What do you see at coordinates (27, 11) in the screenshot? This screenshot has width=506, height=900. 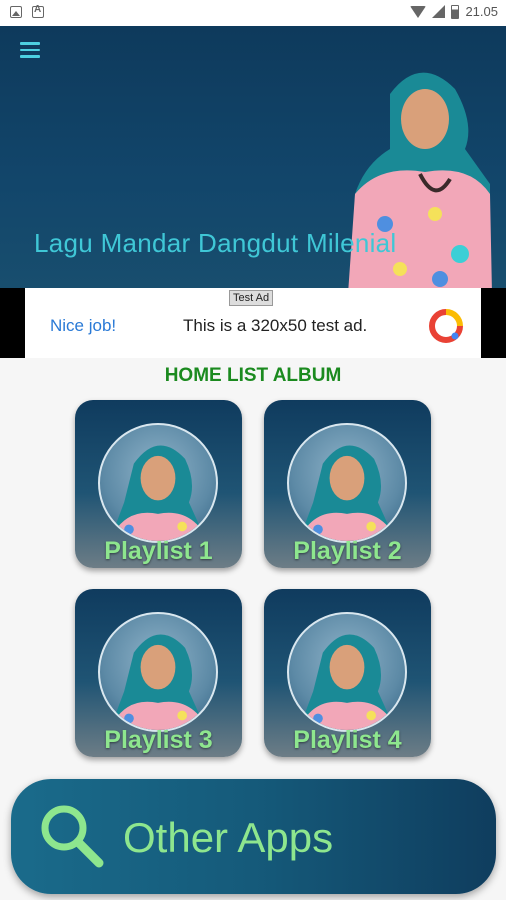 I see `notification-icons` at bounding box center [27, 11].